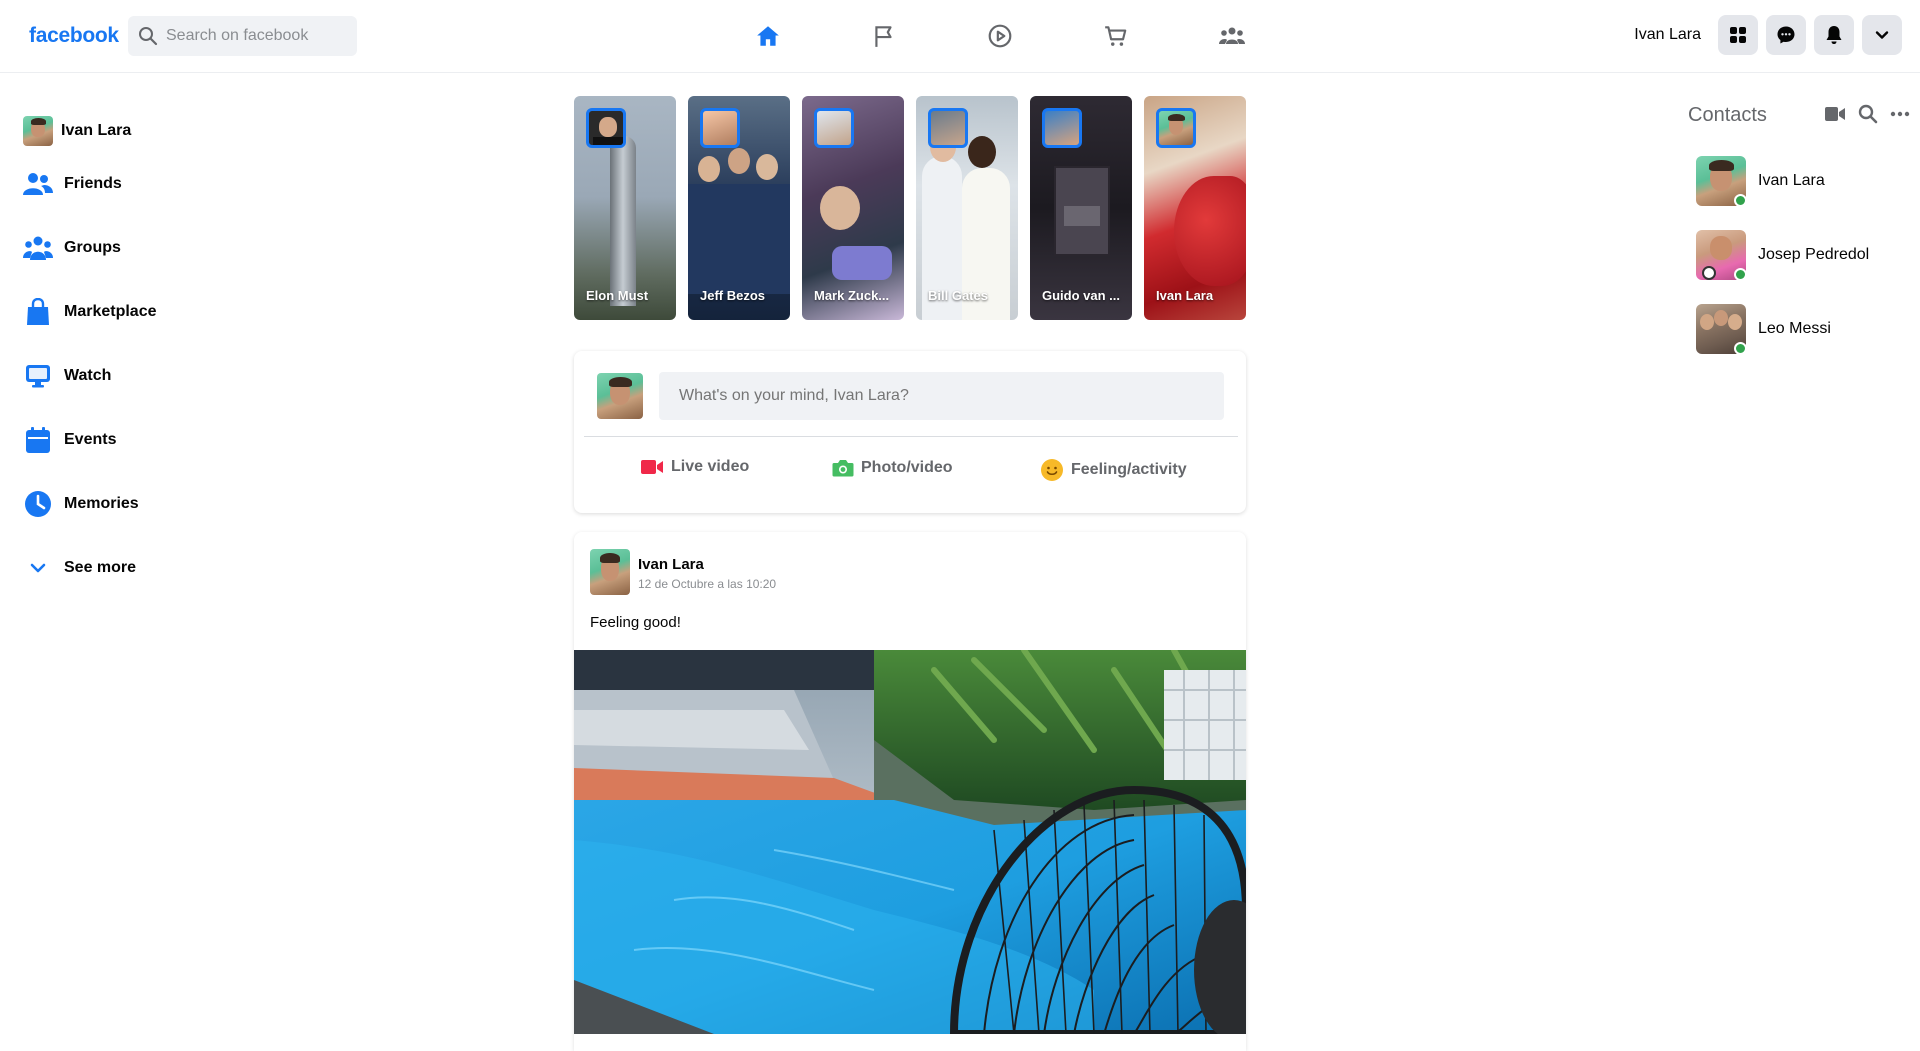  I want to click on post-composer: Live video Photo/video Feeling/activity, so click(910, 432).